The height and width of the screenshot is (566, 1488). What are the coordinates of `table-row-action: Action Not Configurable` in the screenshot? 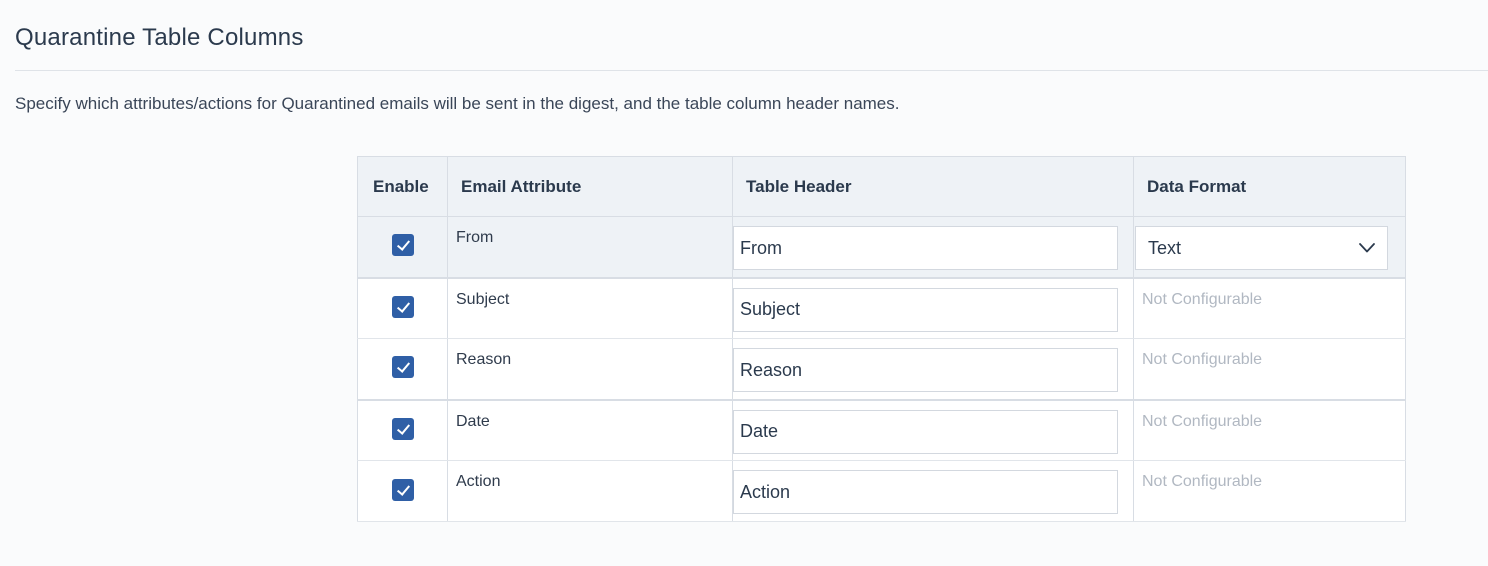 It's located at (881, 491).